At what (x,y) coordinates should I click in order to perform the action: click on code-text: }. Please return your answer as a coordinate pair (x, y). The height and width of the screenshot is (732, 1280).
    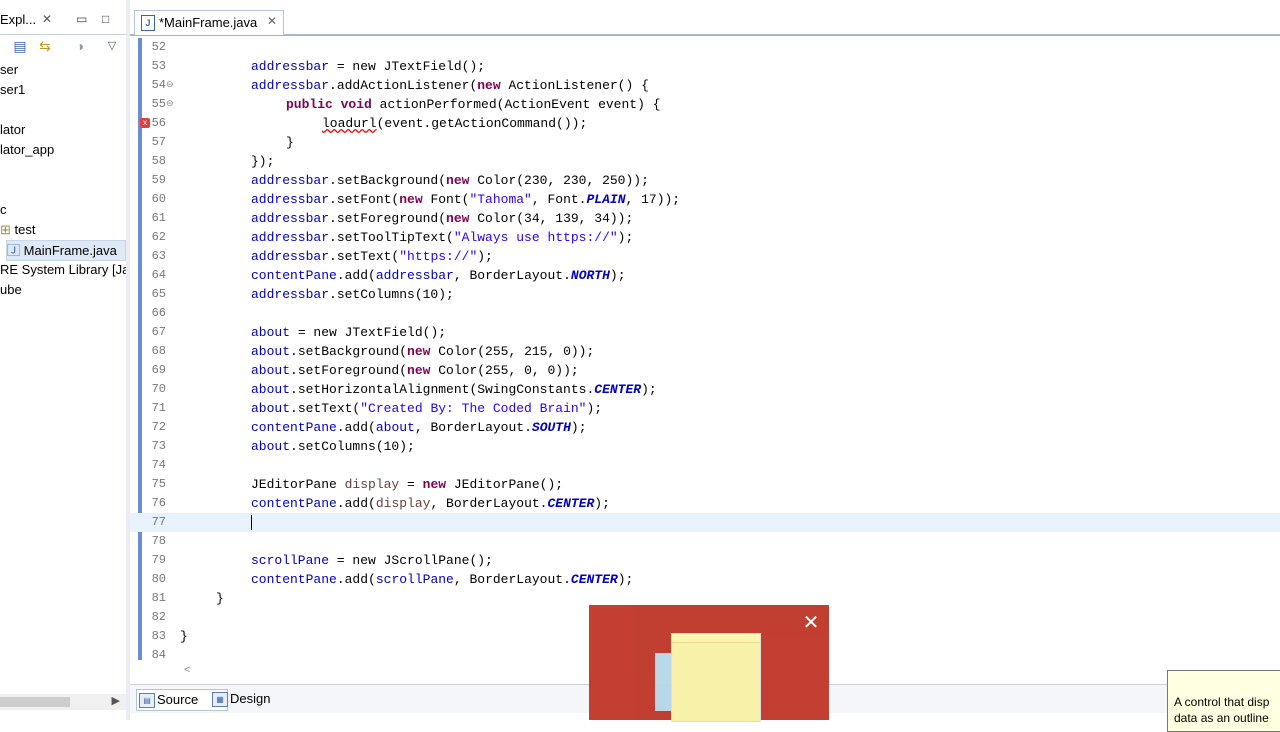
    Looking at the image, I should click on (184, 636).